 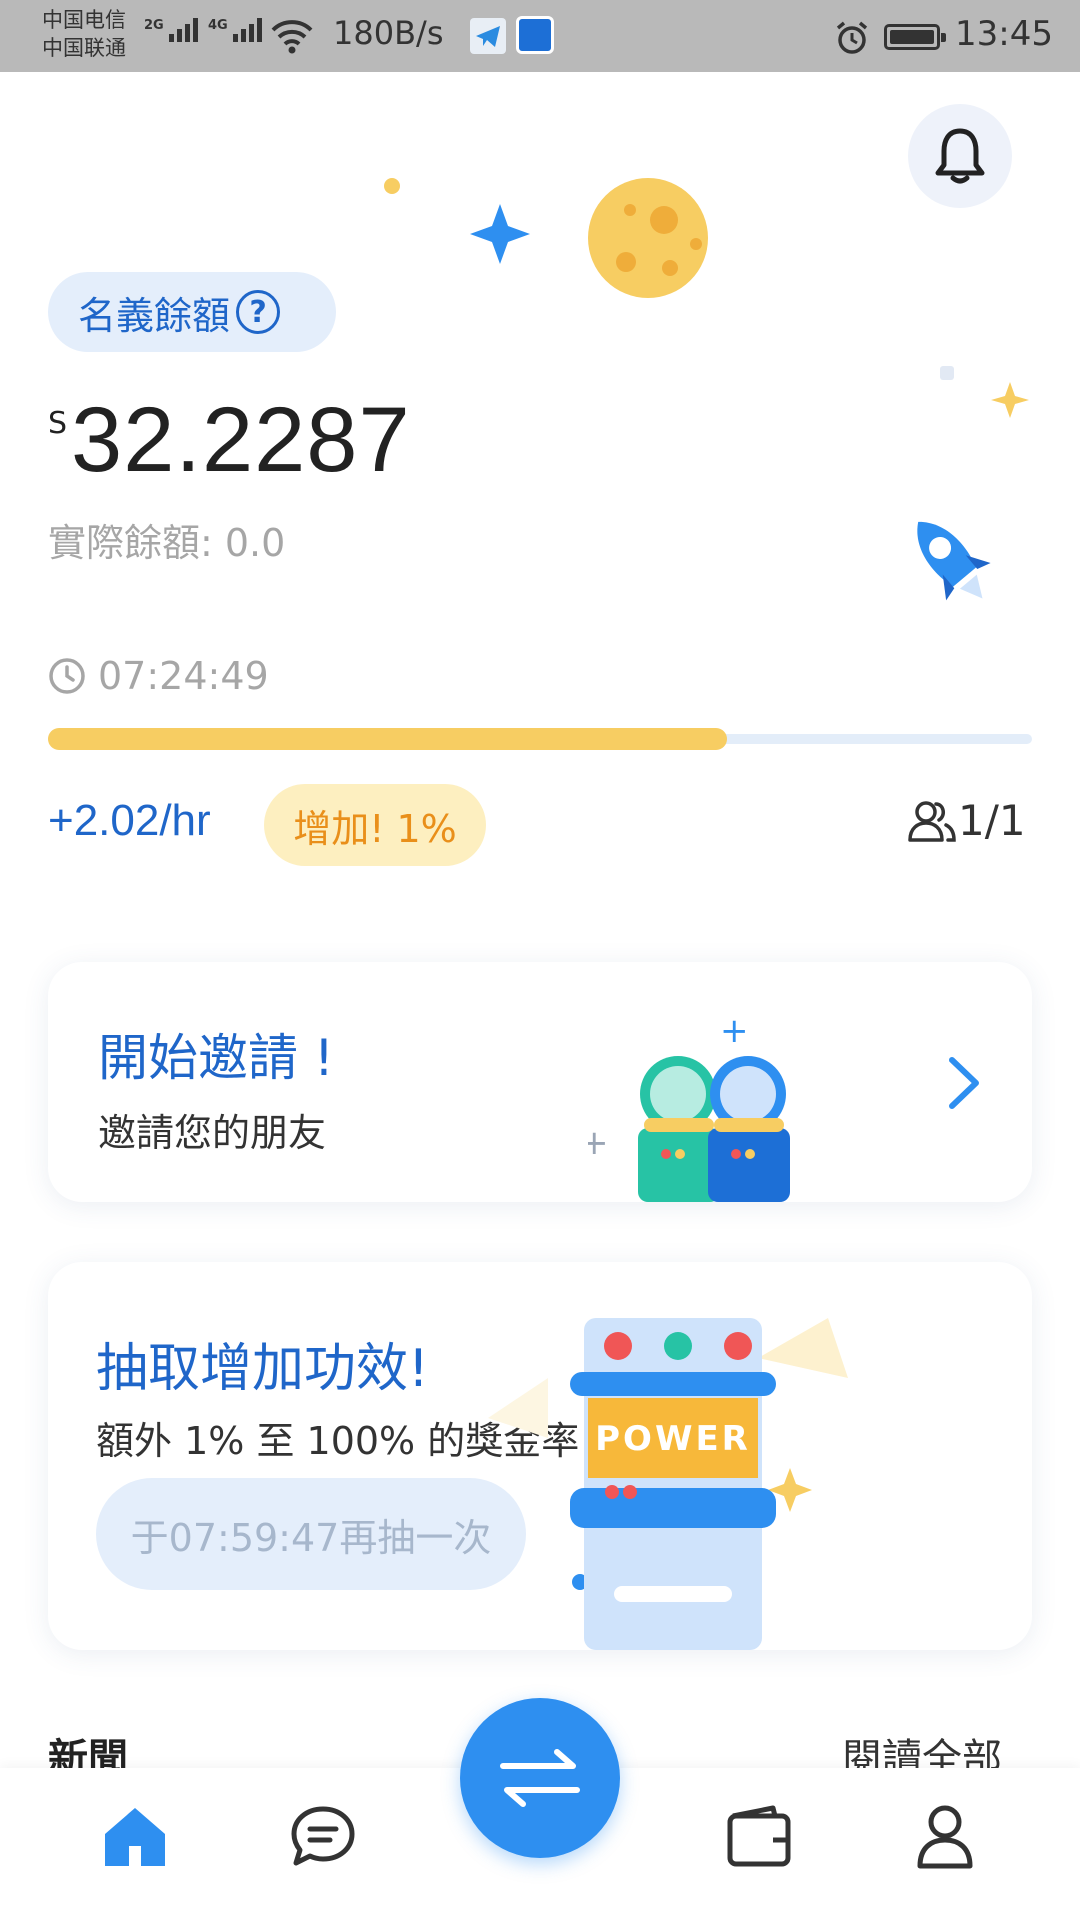 I want to click on session-progress-fill, so click(x=387, y=739).